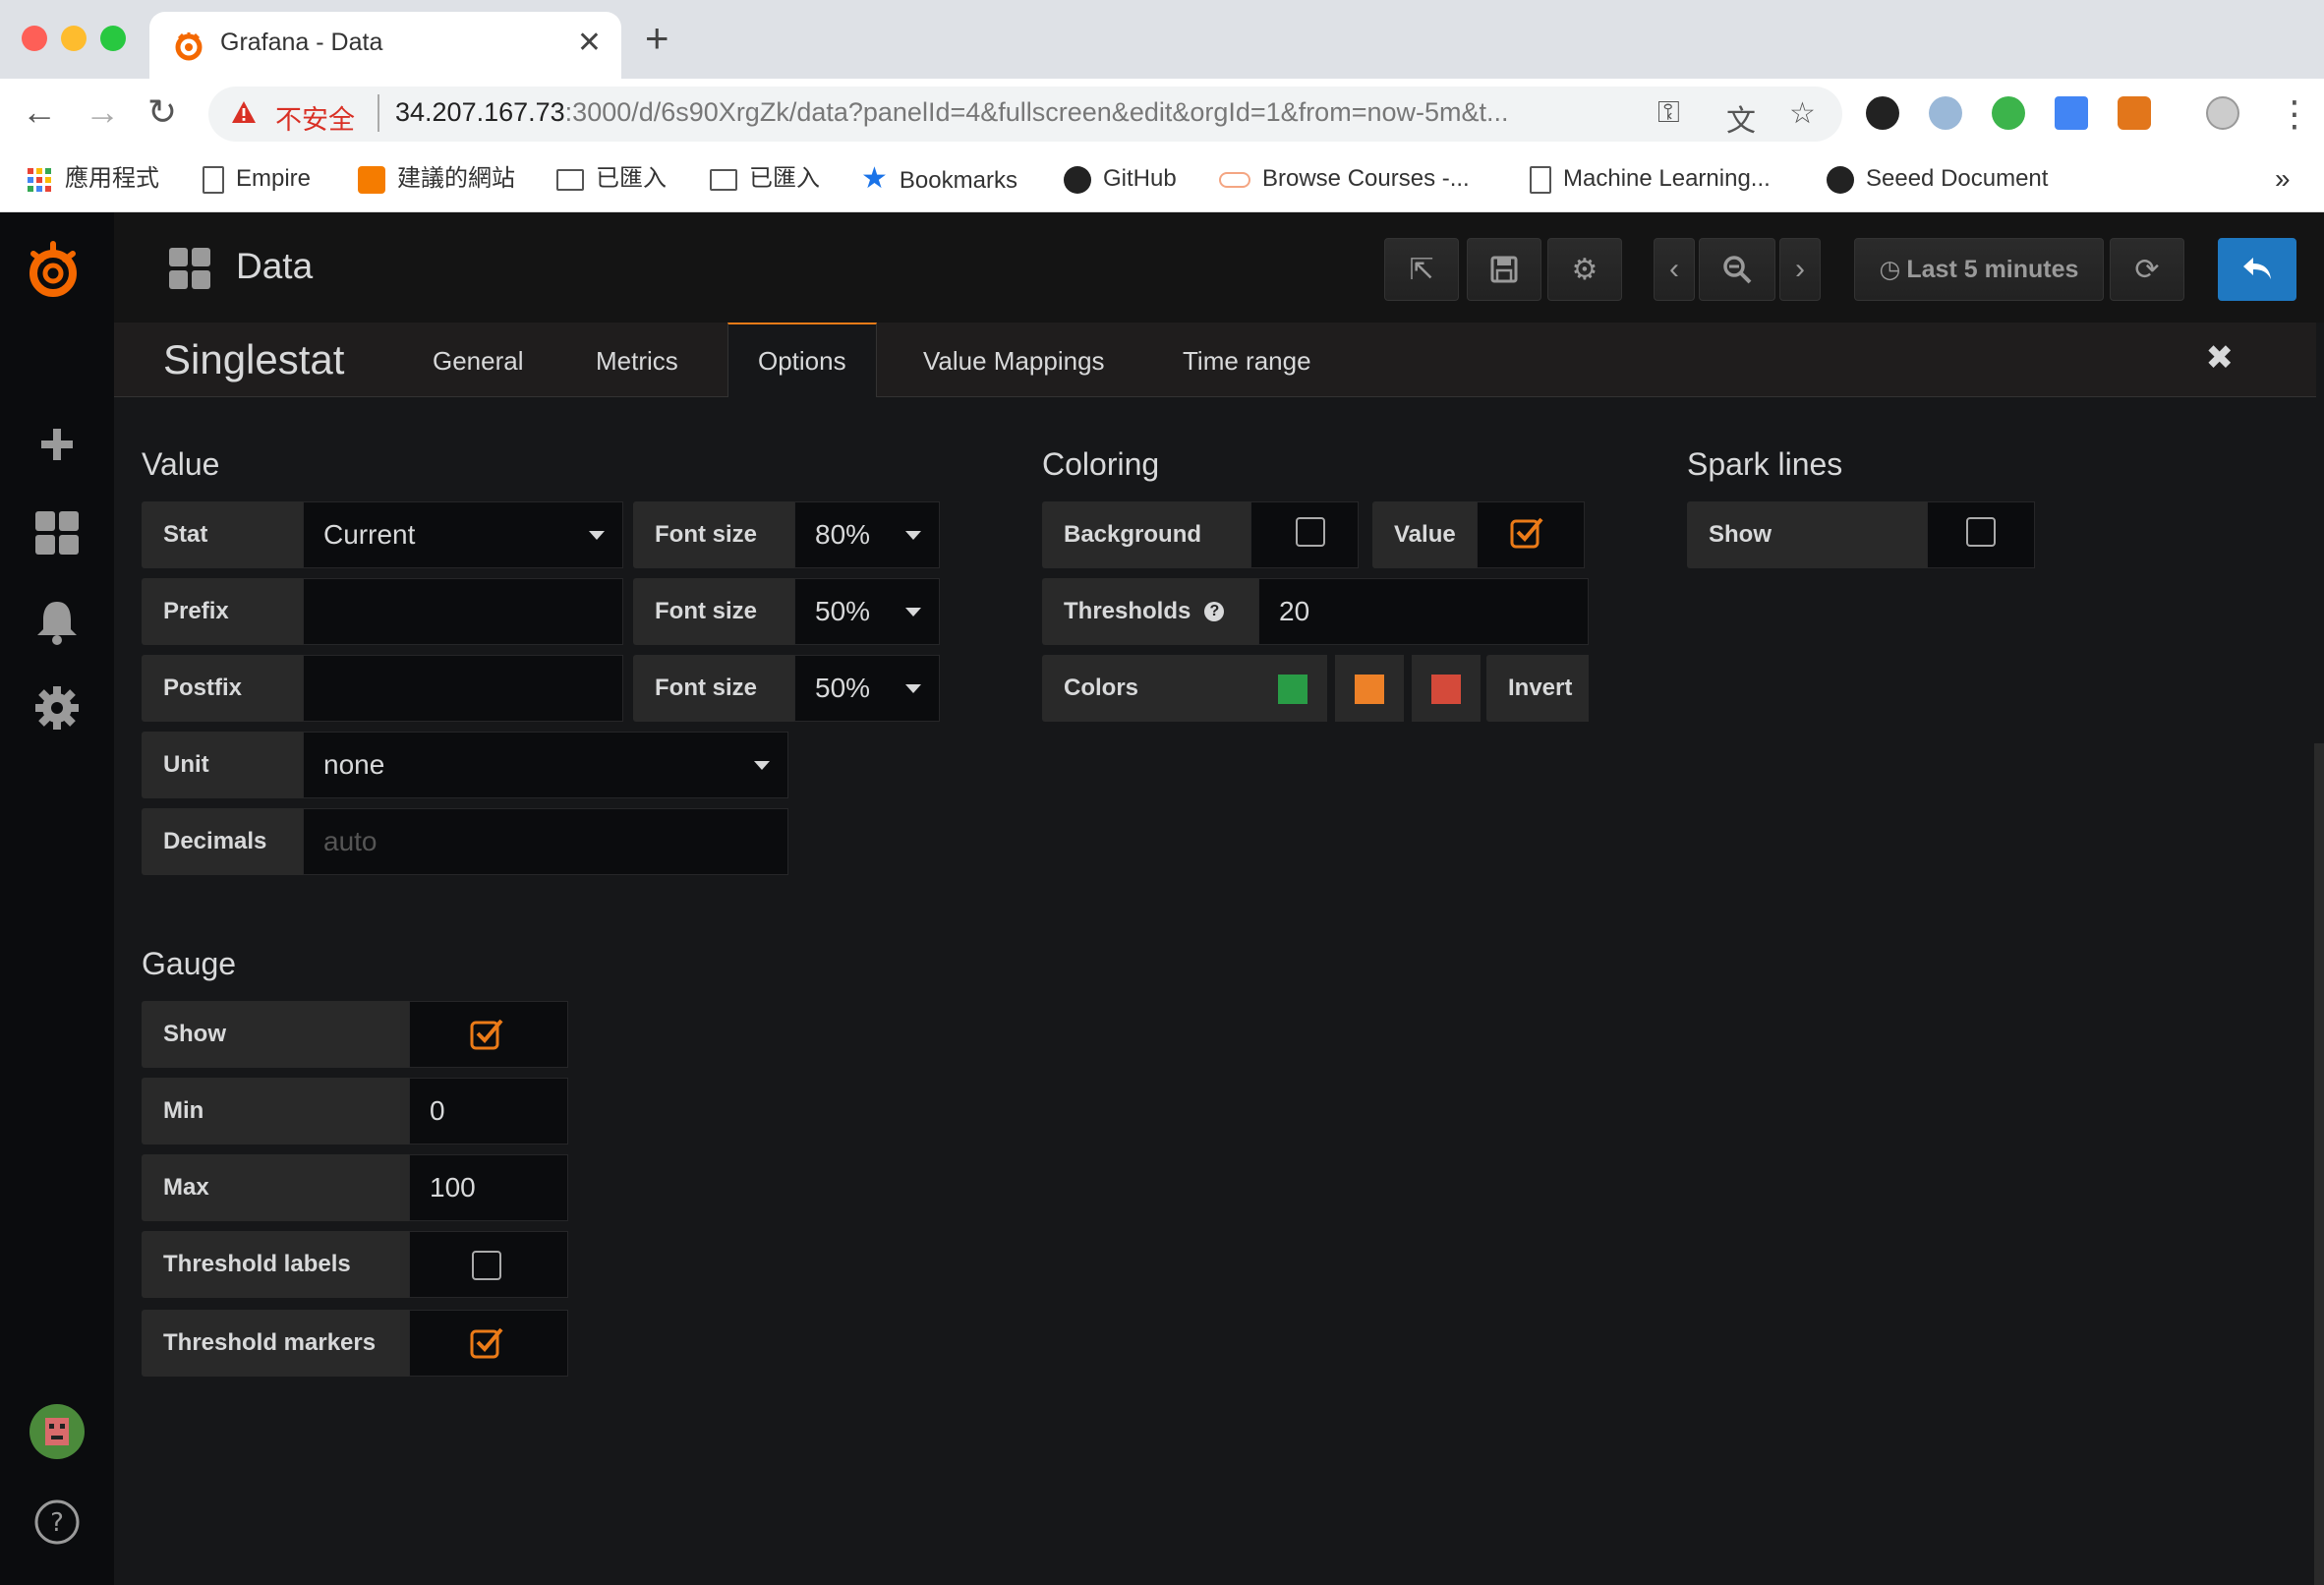  I want to click on gauge-max-input: 100, so click(488, 1187).